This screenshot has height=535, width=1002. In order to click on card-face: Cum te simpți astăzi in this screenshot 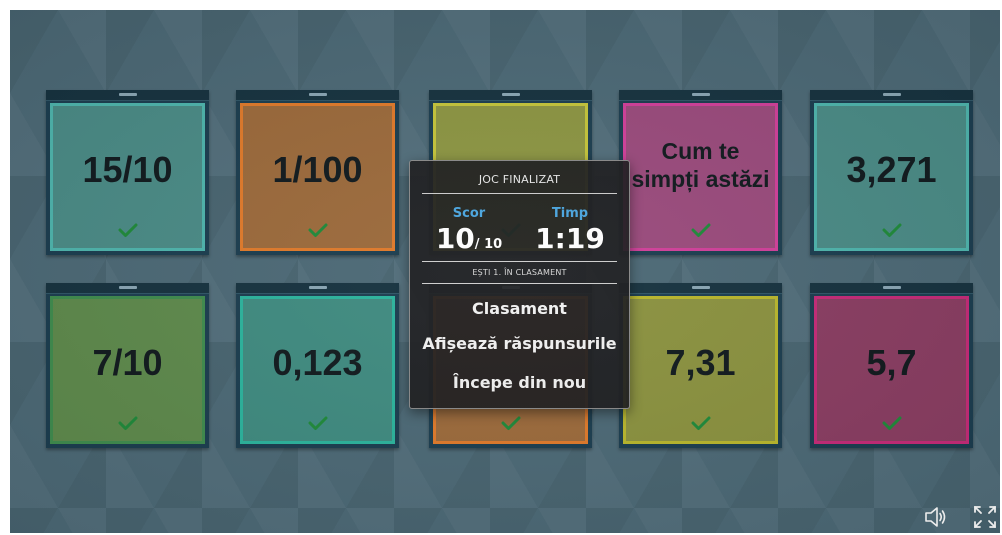, I will do `click(700, 177)`.